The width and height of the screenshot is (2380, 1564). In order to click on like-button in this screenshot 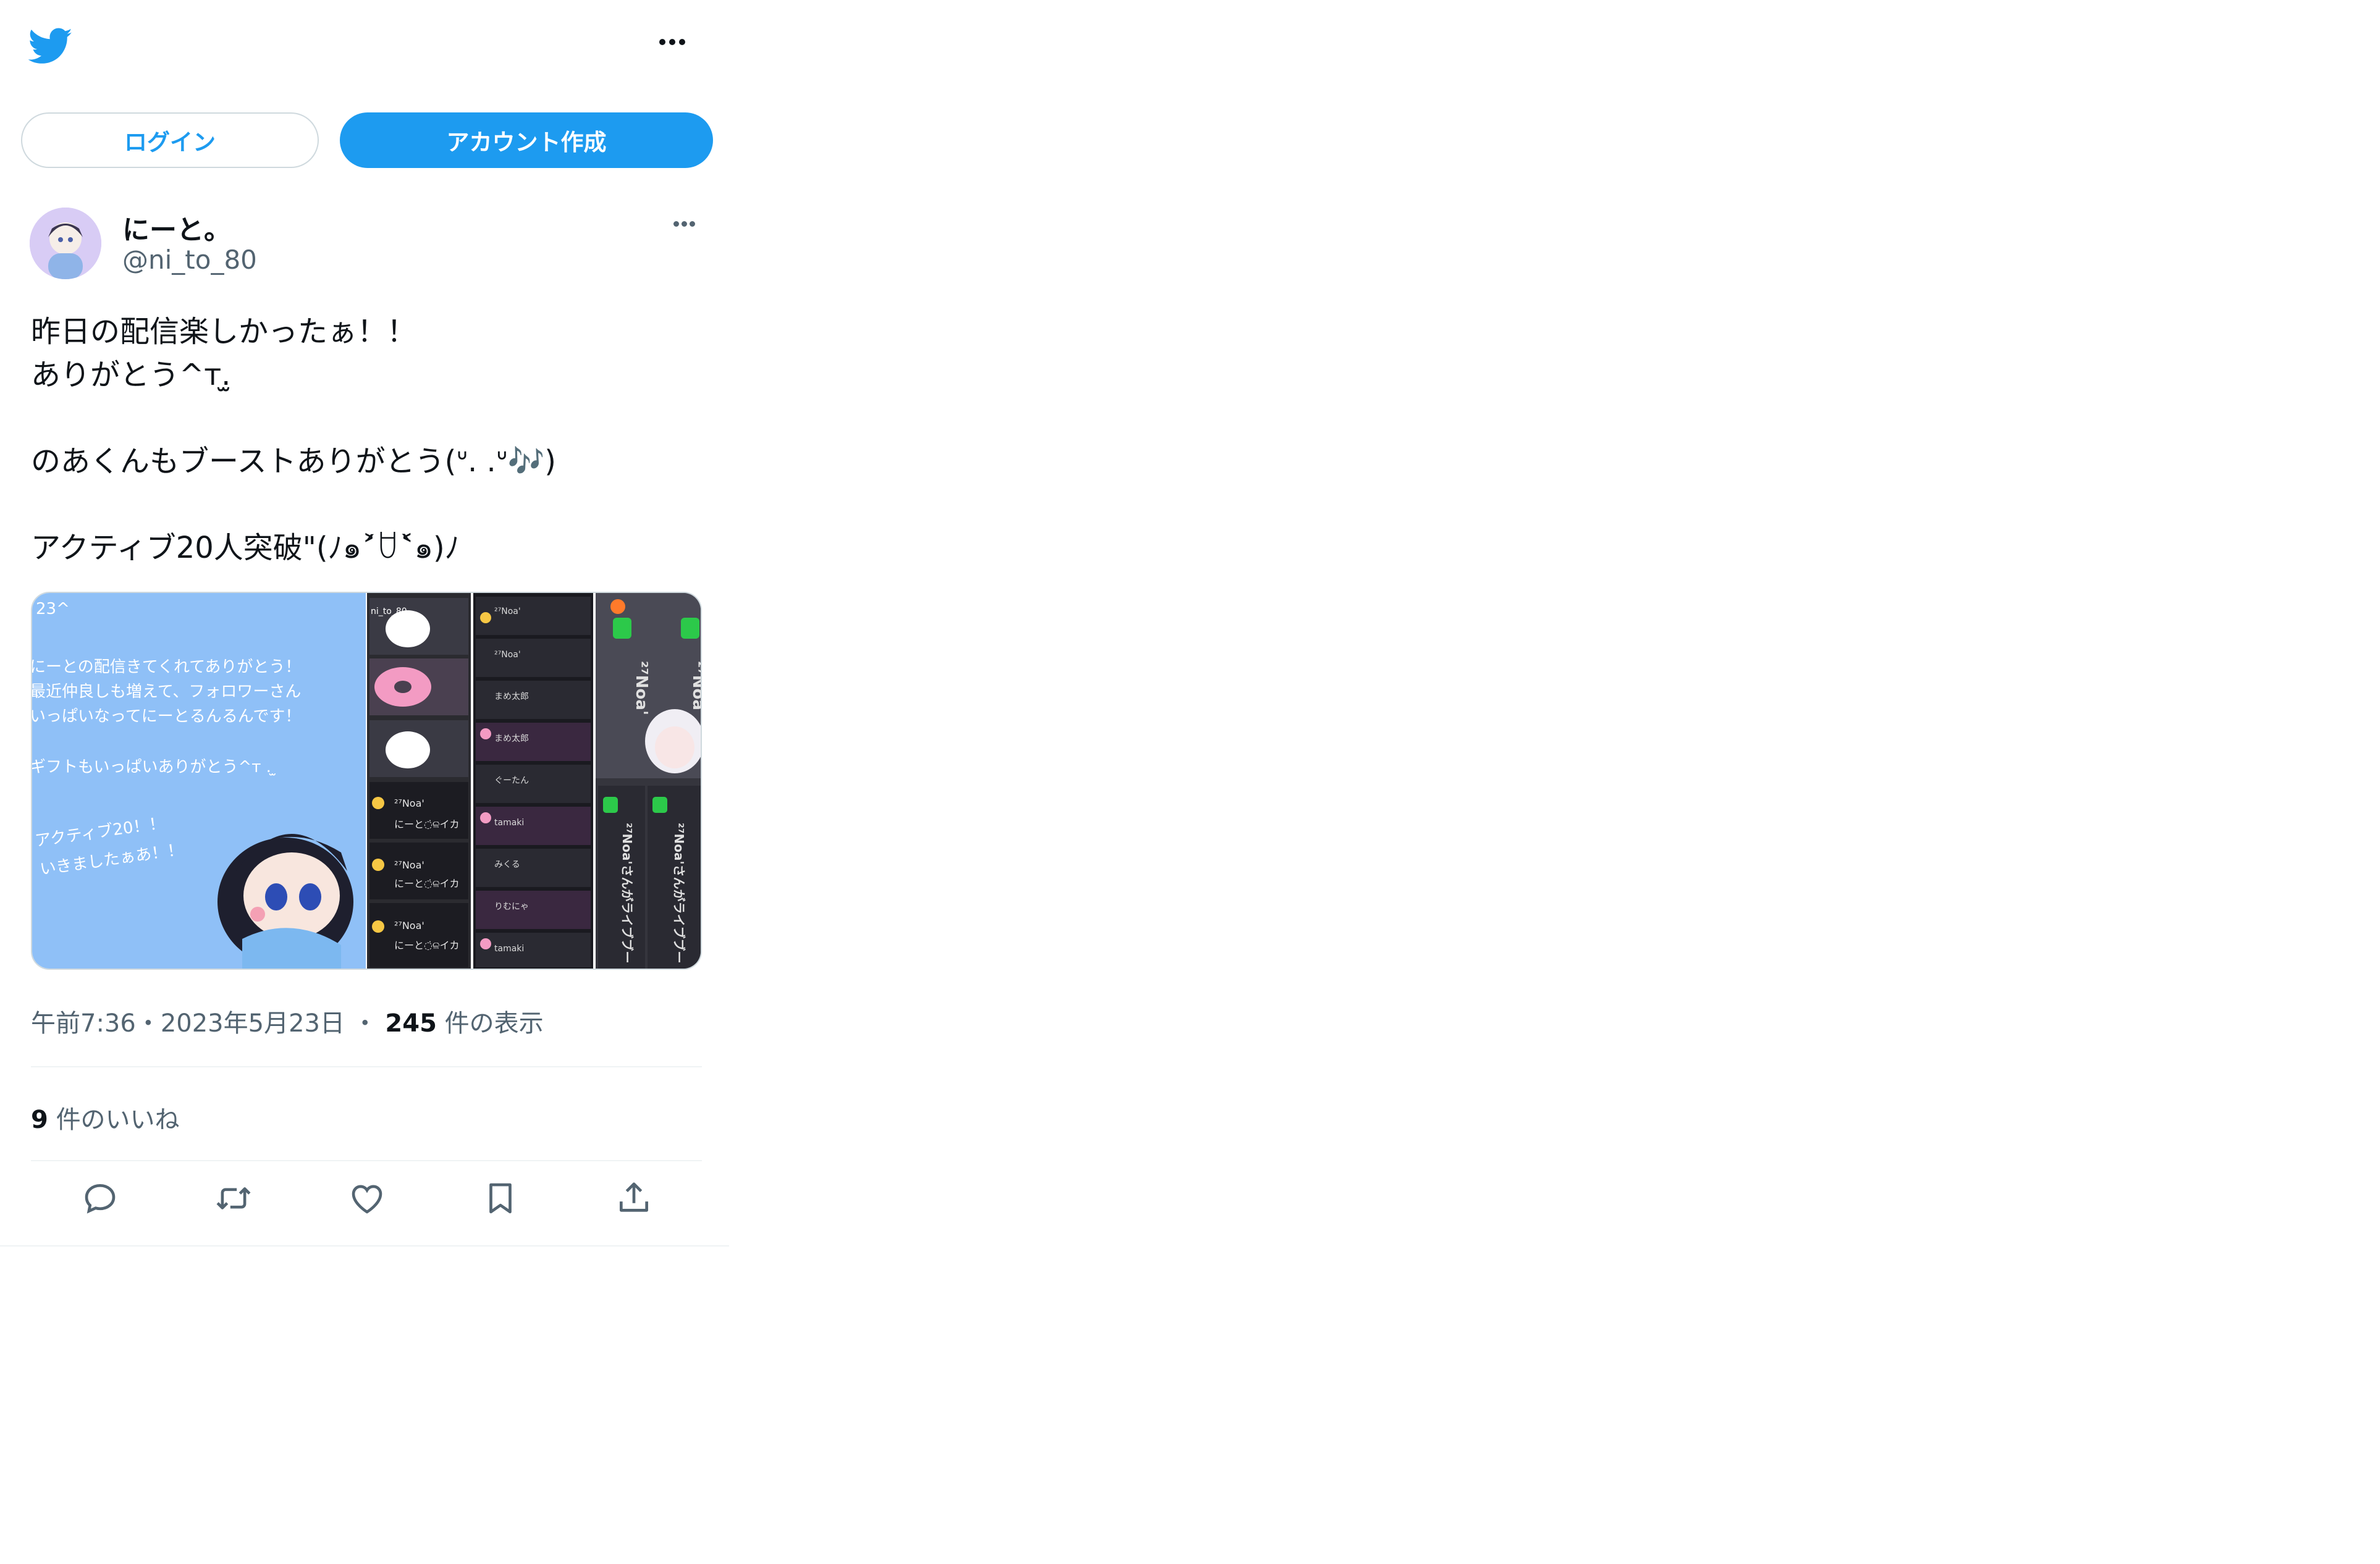, I will do `click(367, 1198)`.